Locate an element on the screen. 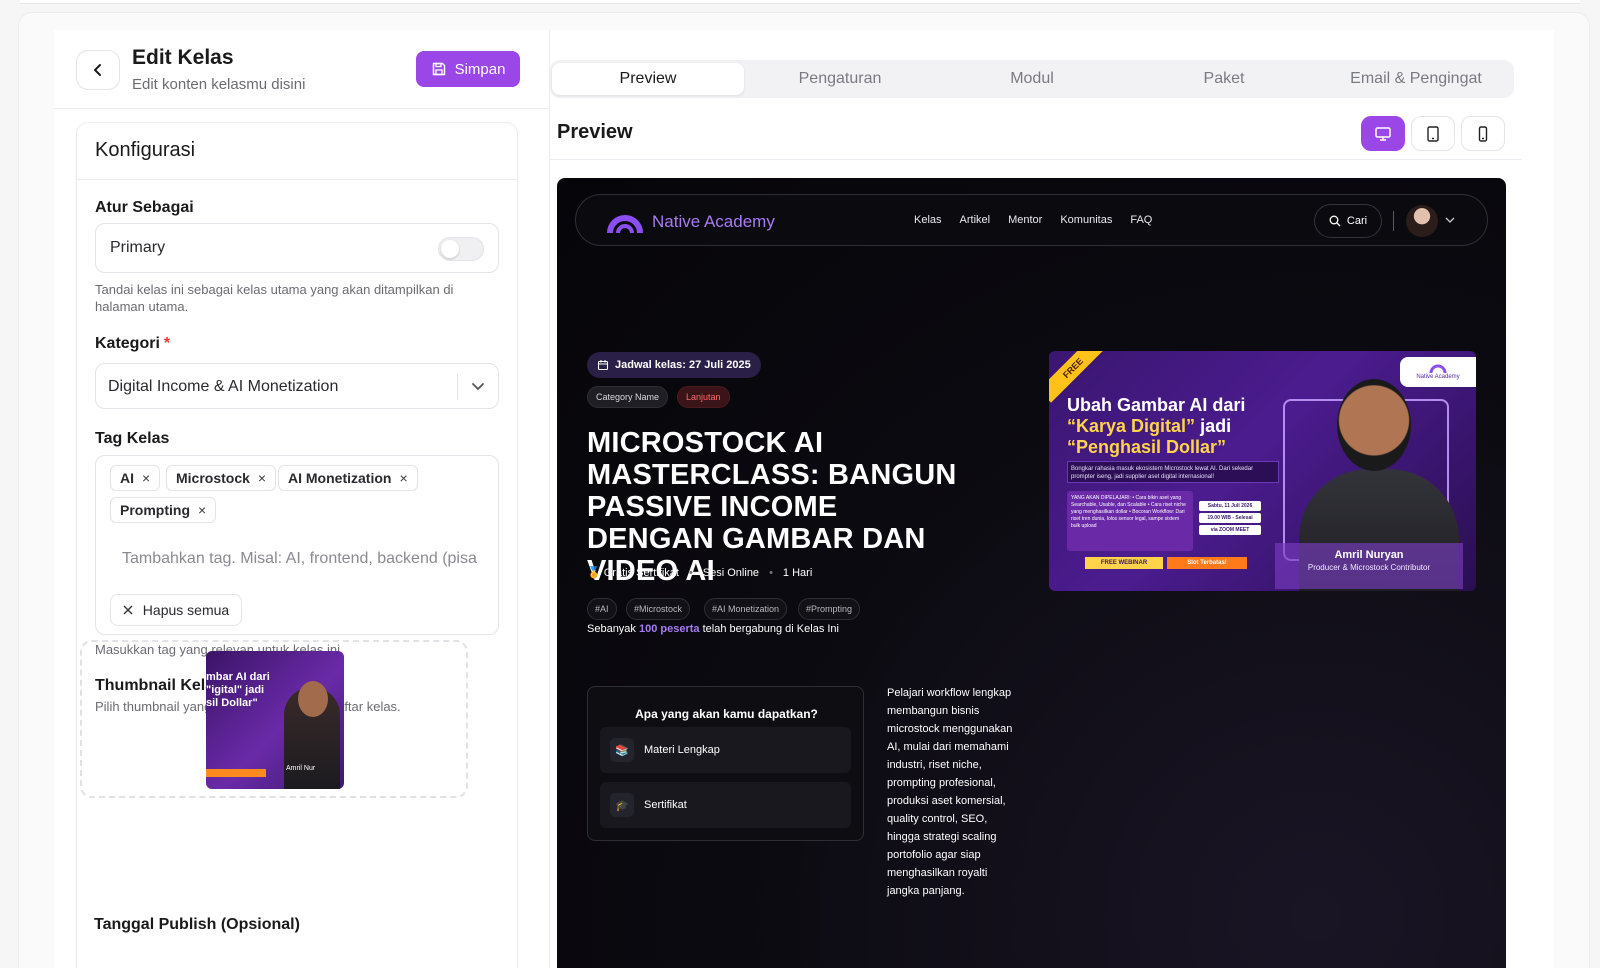 The image size is (1600, 968). tablet-icon is located at coordinates (1433, 133).